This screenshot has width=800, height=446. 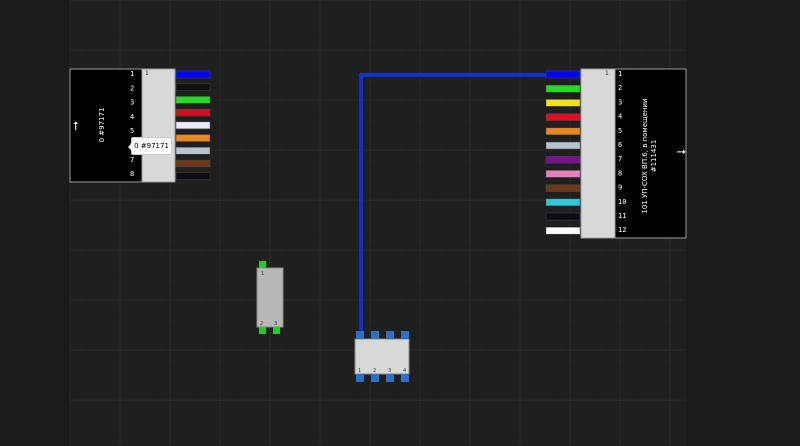 What do you see at coordinates (622, 230) in the screenshot?
I see `connector-right-pin-12: 12` at bounding box center [622, 230].